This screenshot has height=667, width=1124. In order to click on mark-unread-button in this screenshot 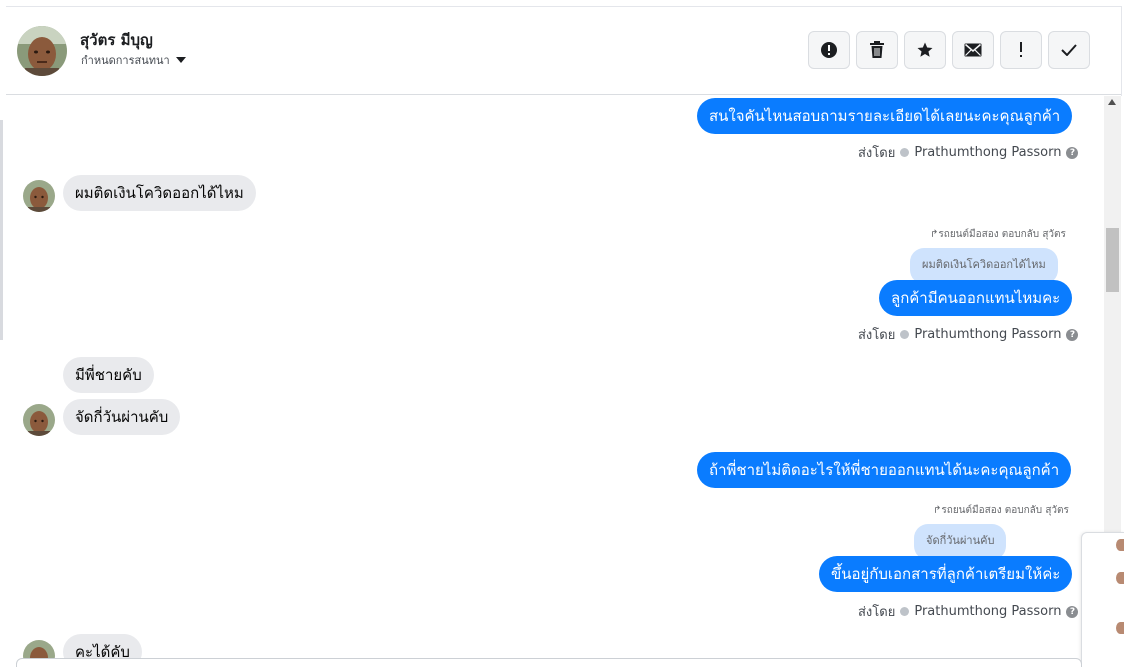, I will do `click(973, 50)`.